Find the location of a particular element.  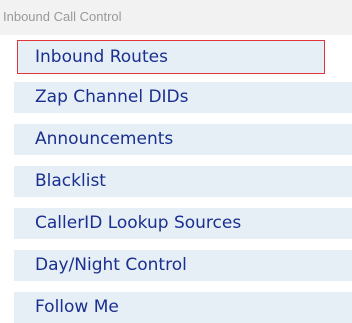

section-header: Inbound Call Control is located at coordinates (176, 17).